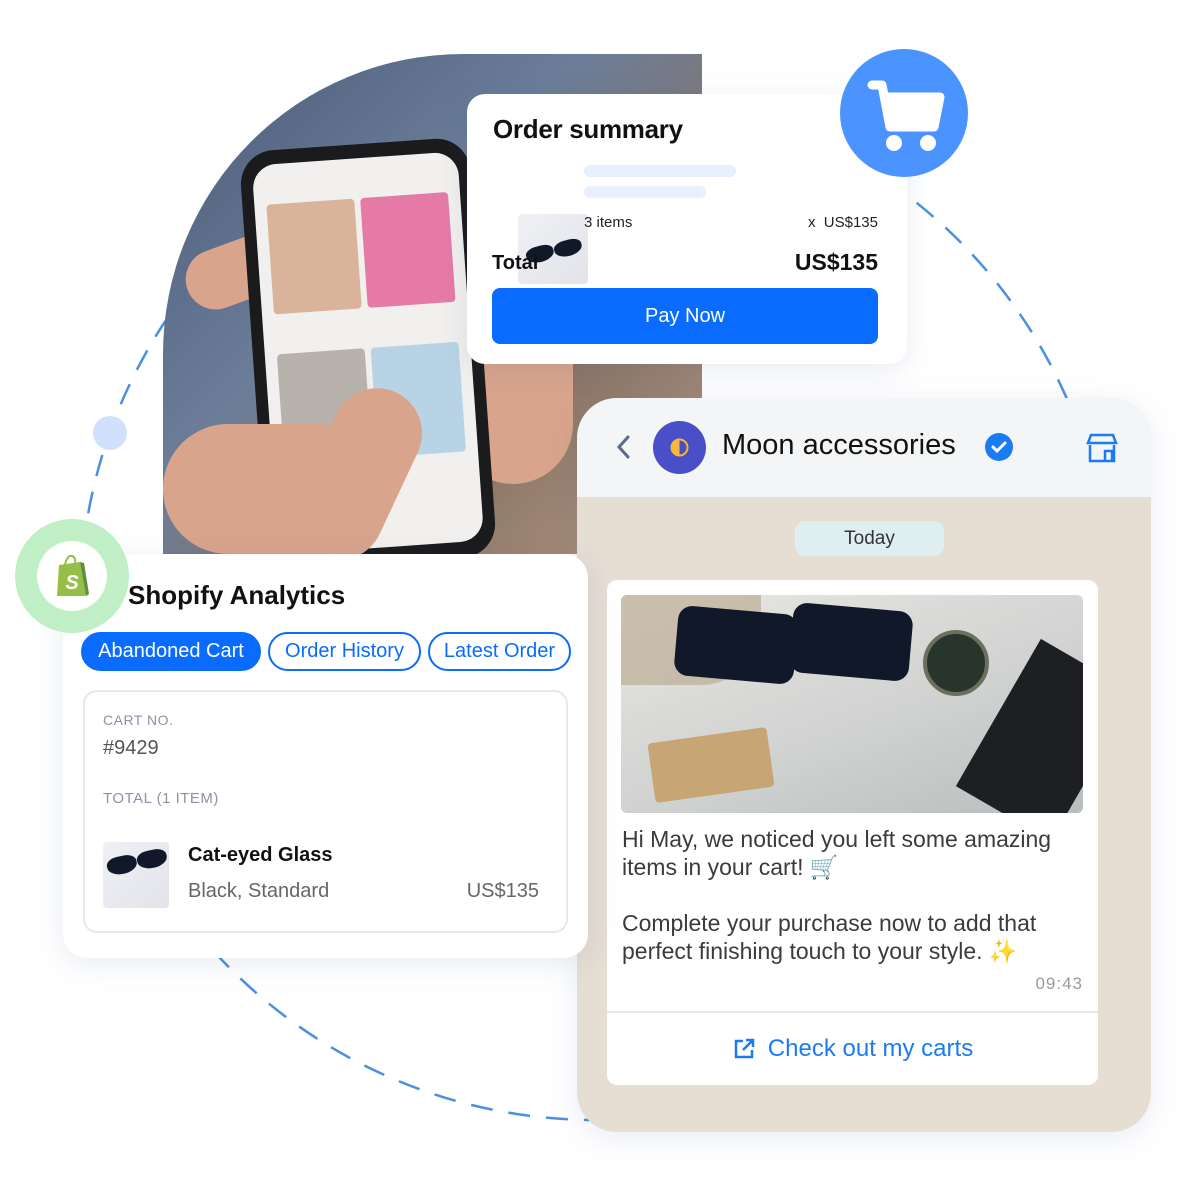  What do you see at coordinates (260, 855) in the screenshot?
I see `product-name: Cat-eyed Glass` at bounding box center [260, 855].